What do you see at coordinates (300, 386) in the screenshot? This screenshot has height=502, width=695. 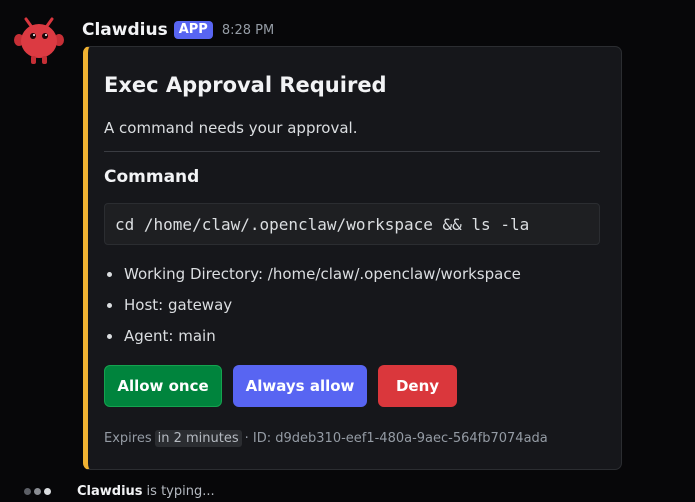 I see `always-allow-button: Always allow` at bounding box center [300, 386].